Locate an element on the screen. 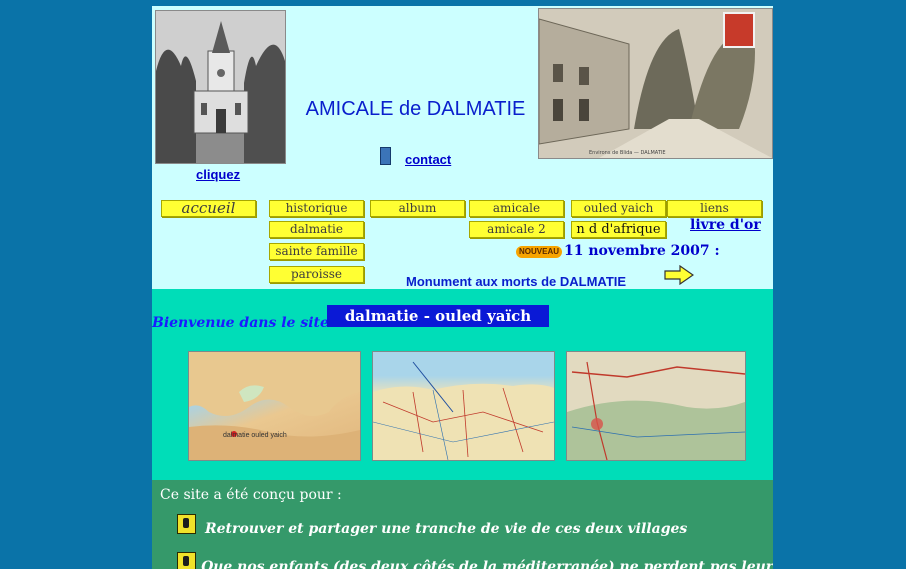  nav-album-button: album is located at coordinates (417, 208).